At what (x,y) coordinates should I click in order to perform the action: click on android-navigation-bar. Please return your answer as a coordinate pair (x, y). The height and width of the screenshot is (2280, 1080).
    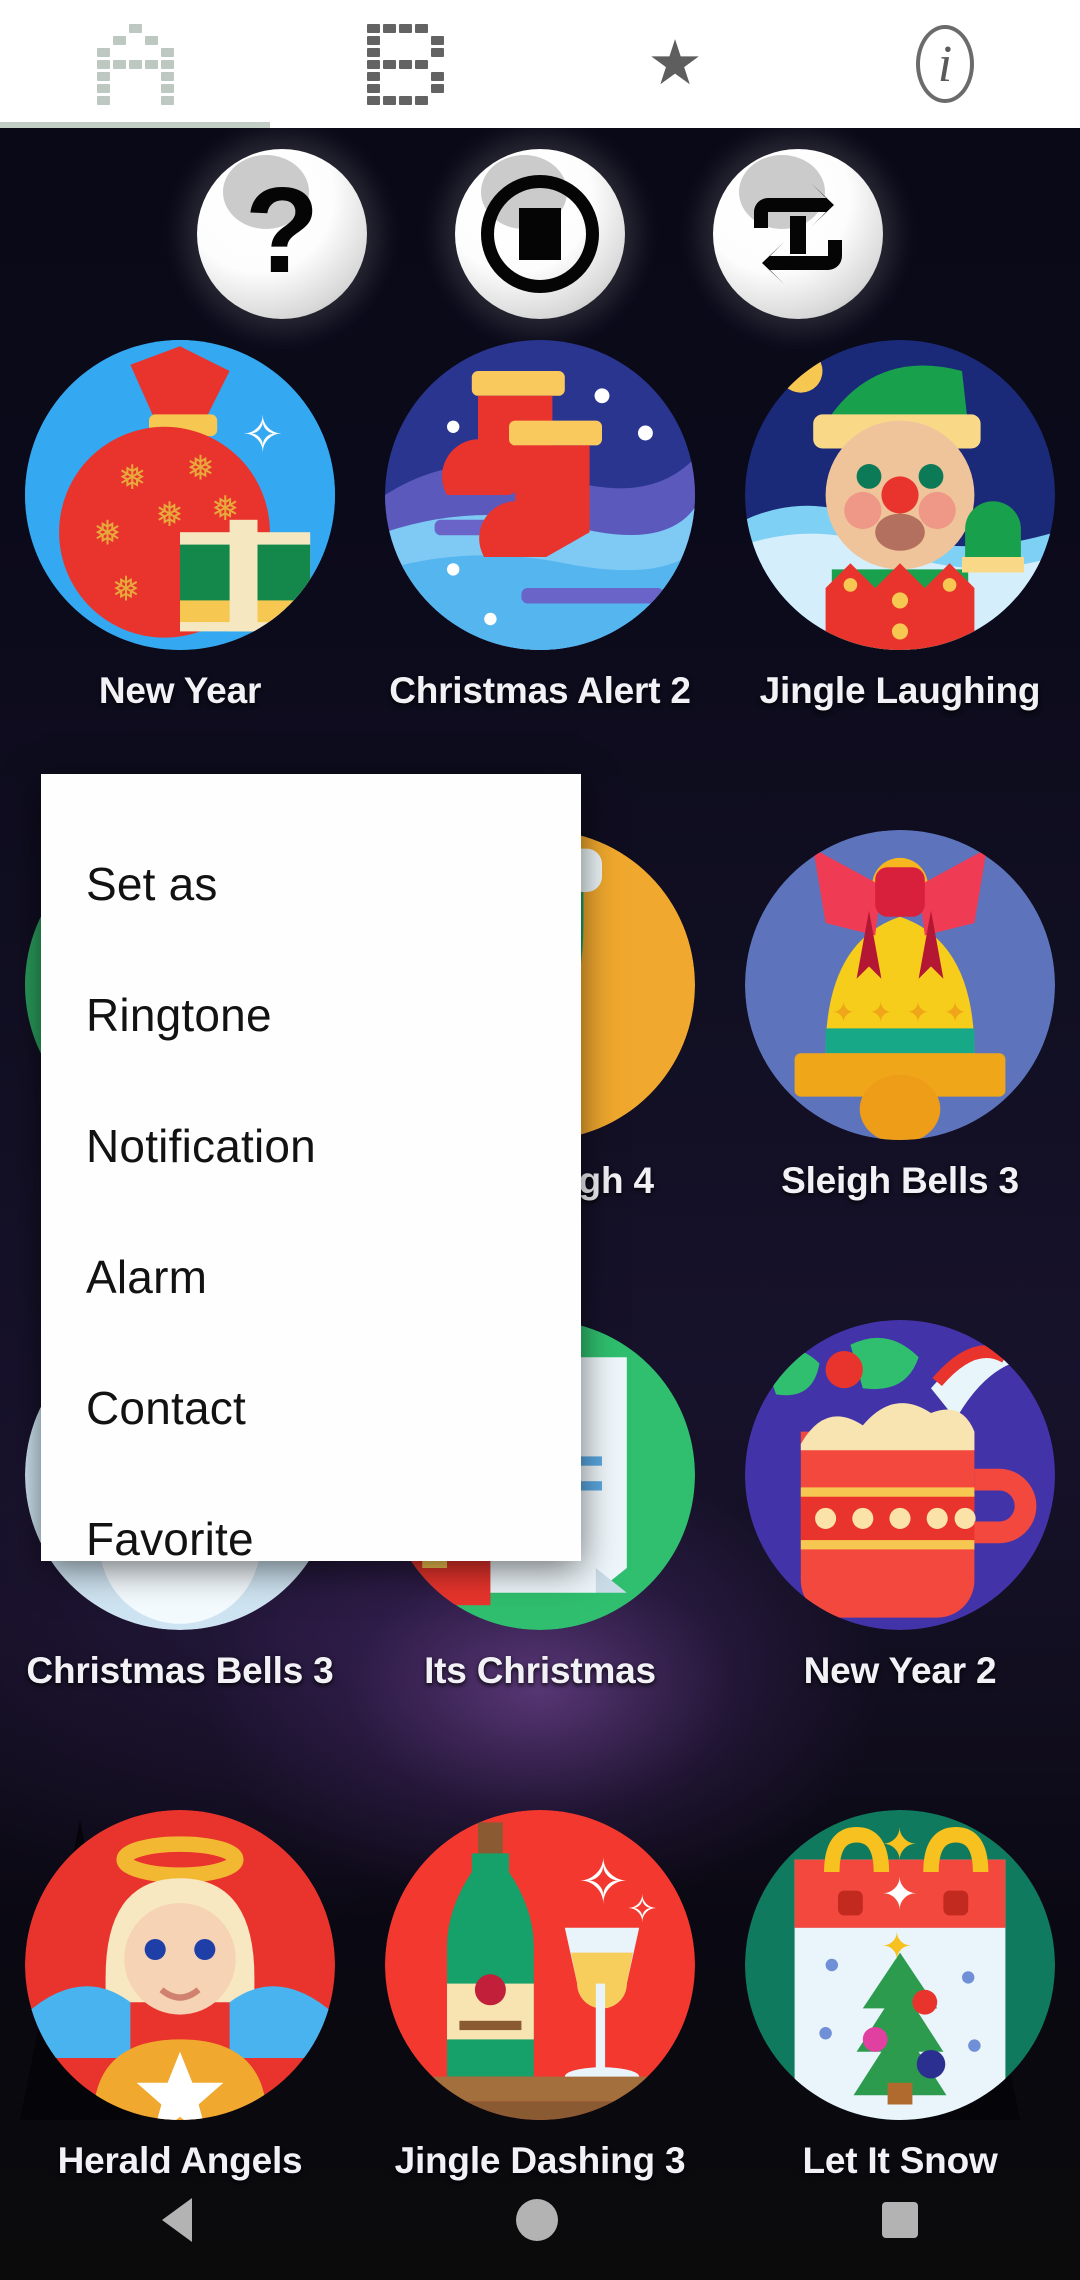
    Looking at the image, I should click on (540, 2220).